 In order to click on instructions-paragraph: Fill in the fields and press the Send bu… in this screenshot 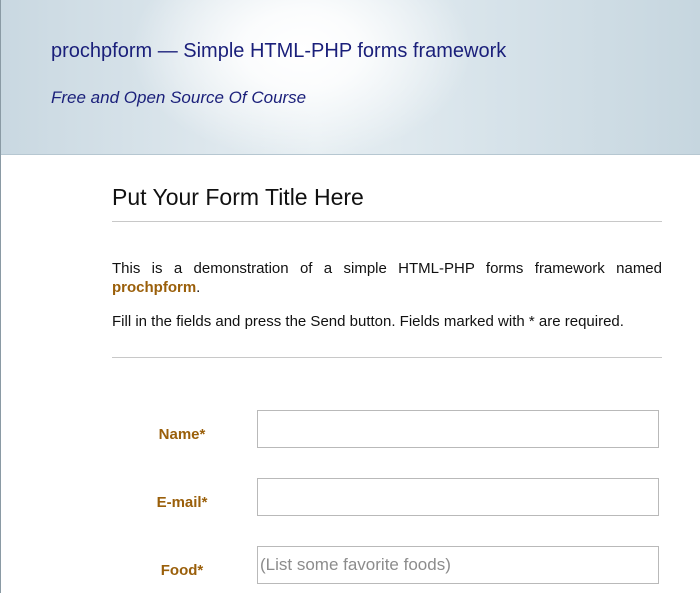, I will do `click(368, 321)`.